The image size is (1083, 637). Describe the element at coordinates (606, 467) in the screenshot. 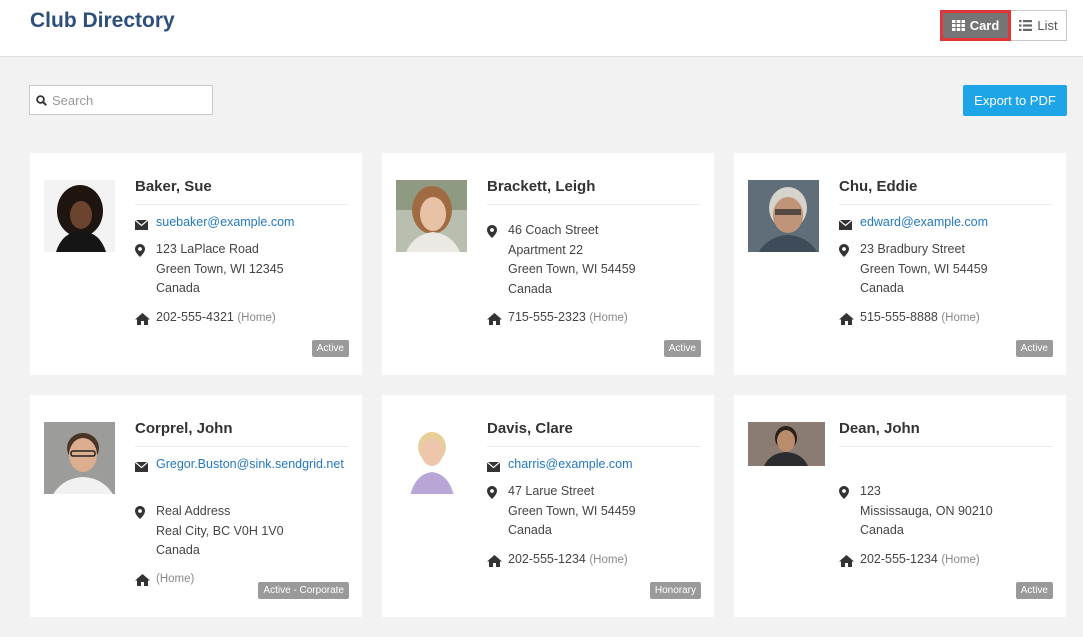

I see `member-email-link: charris@example.com` at that location.